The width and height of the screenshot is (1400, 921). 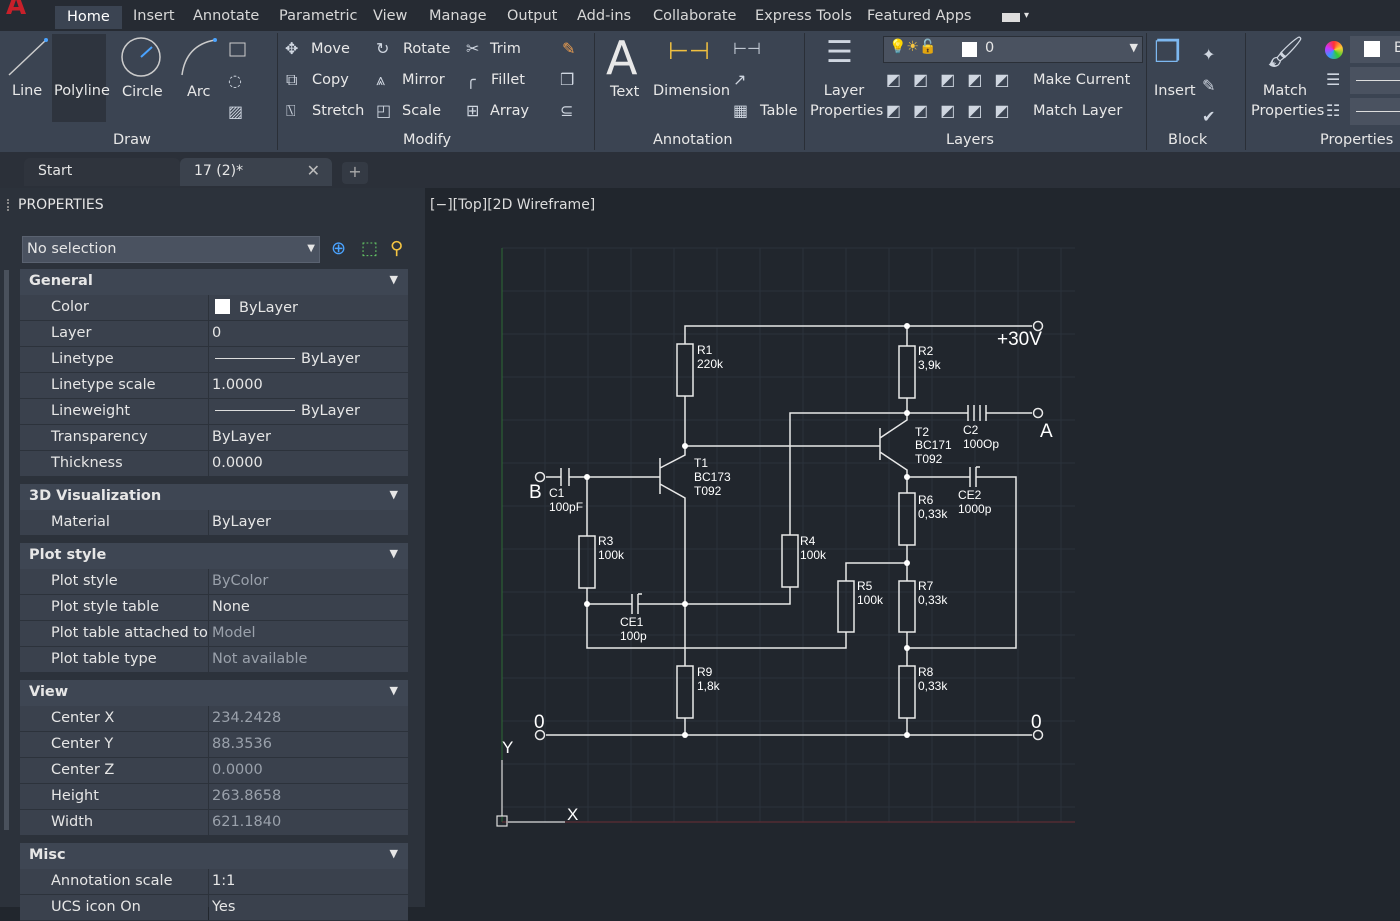 I want to click on palette-scrollbar, so click(x=6, y=550).